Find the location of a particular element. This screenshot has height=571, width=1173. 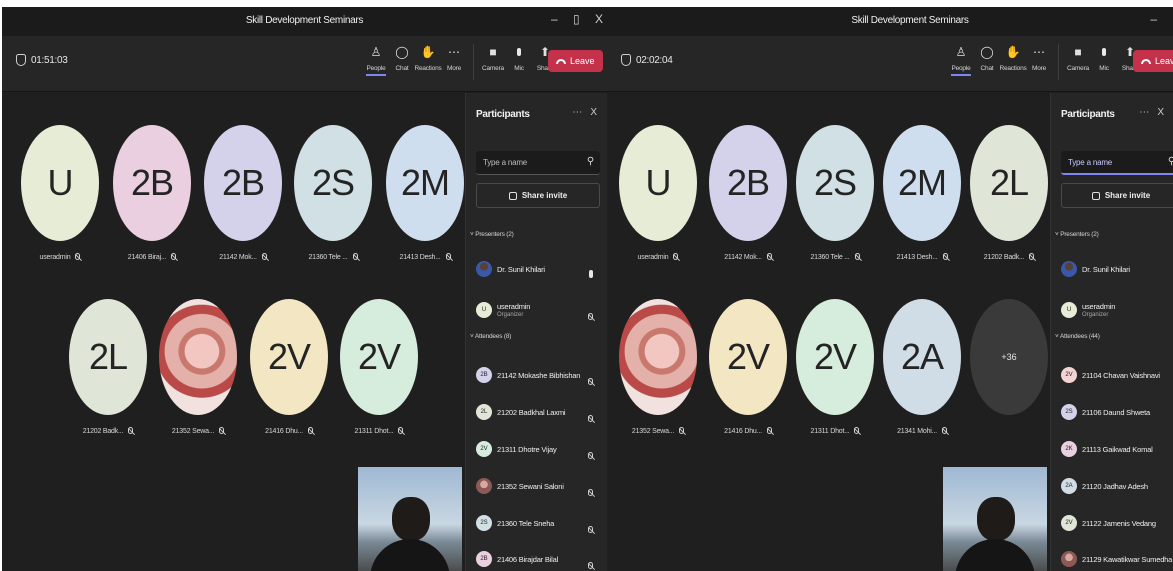

more-participants-count: +36 is located at coordinates (1009, 357).